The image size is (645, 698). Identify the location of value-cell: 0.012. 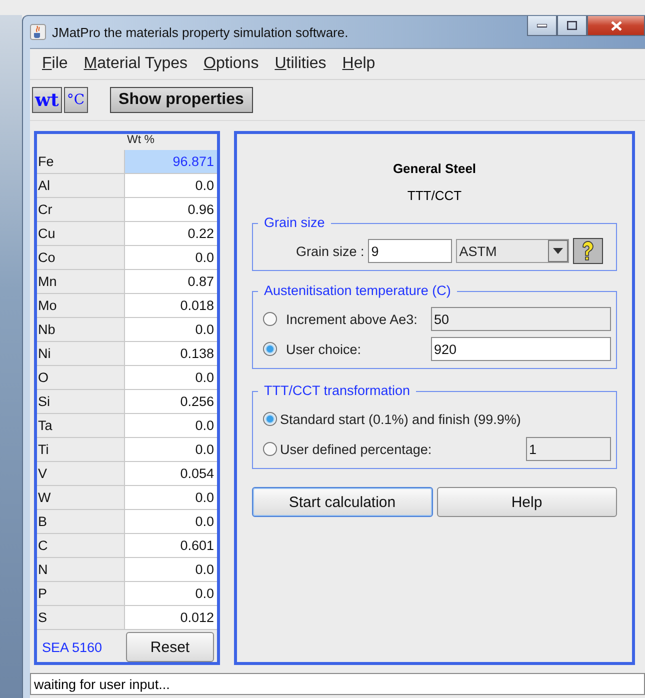
(171, 617).